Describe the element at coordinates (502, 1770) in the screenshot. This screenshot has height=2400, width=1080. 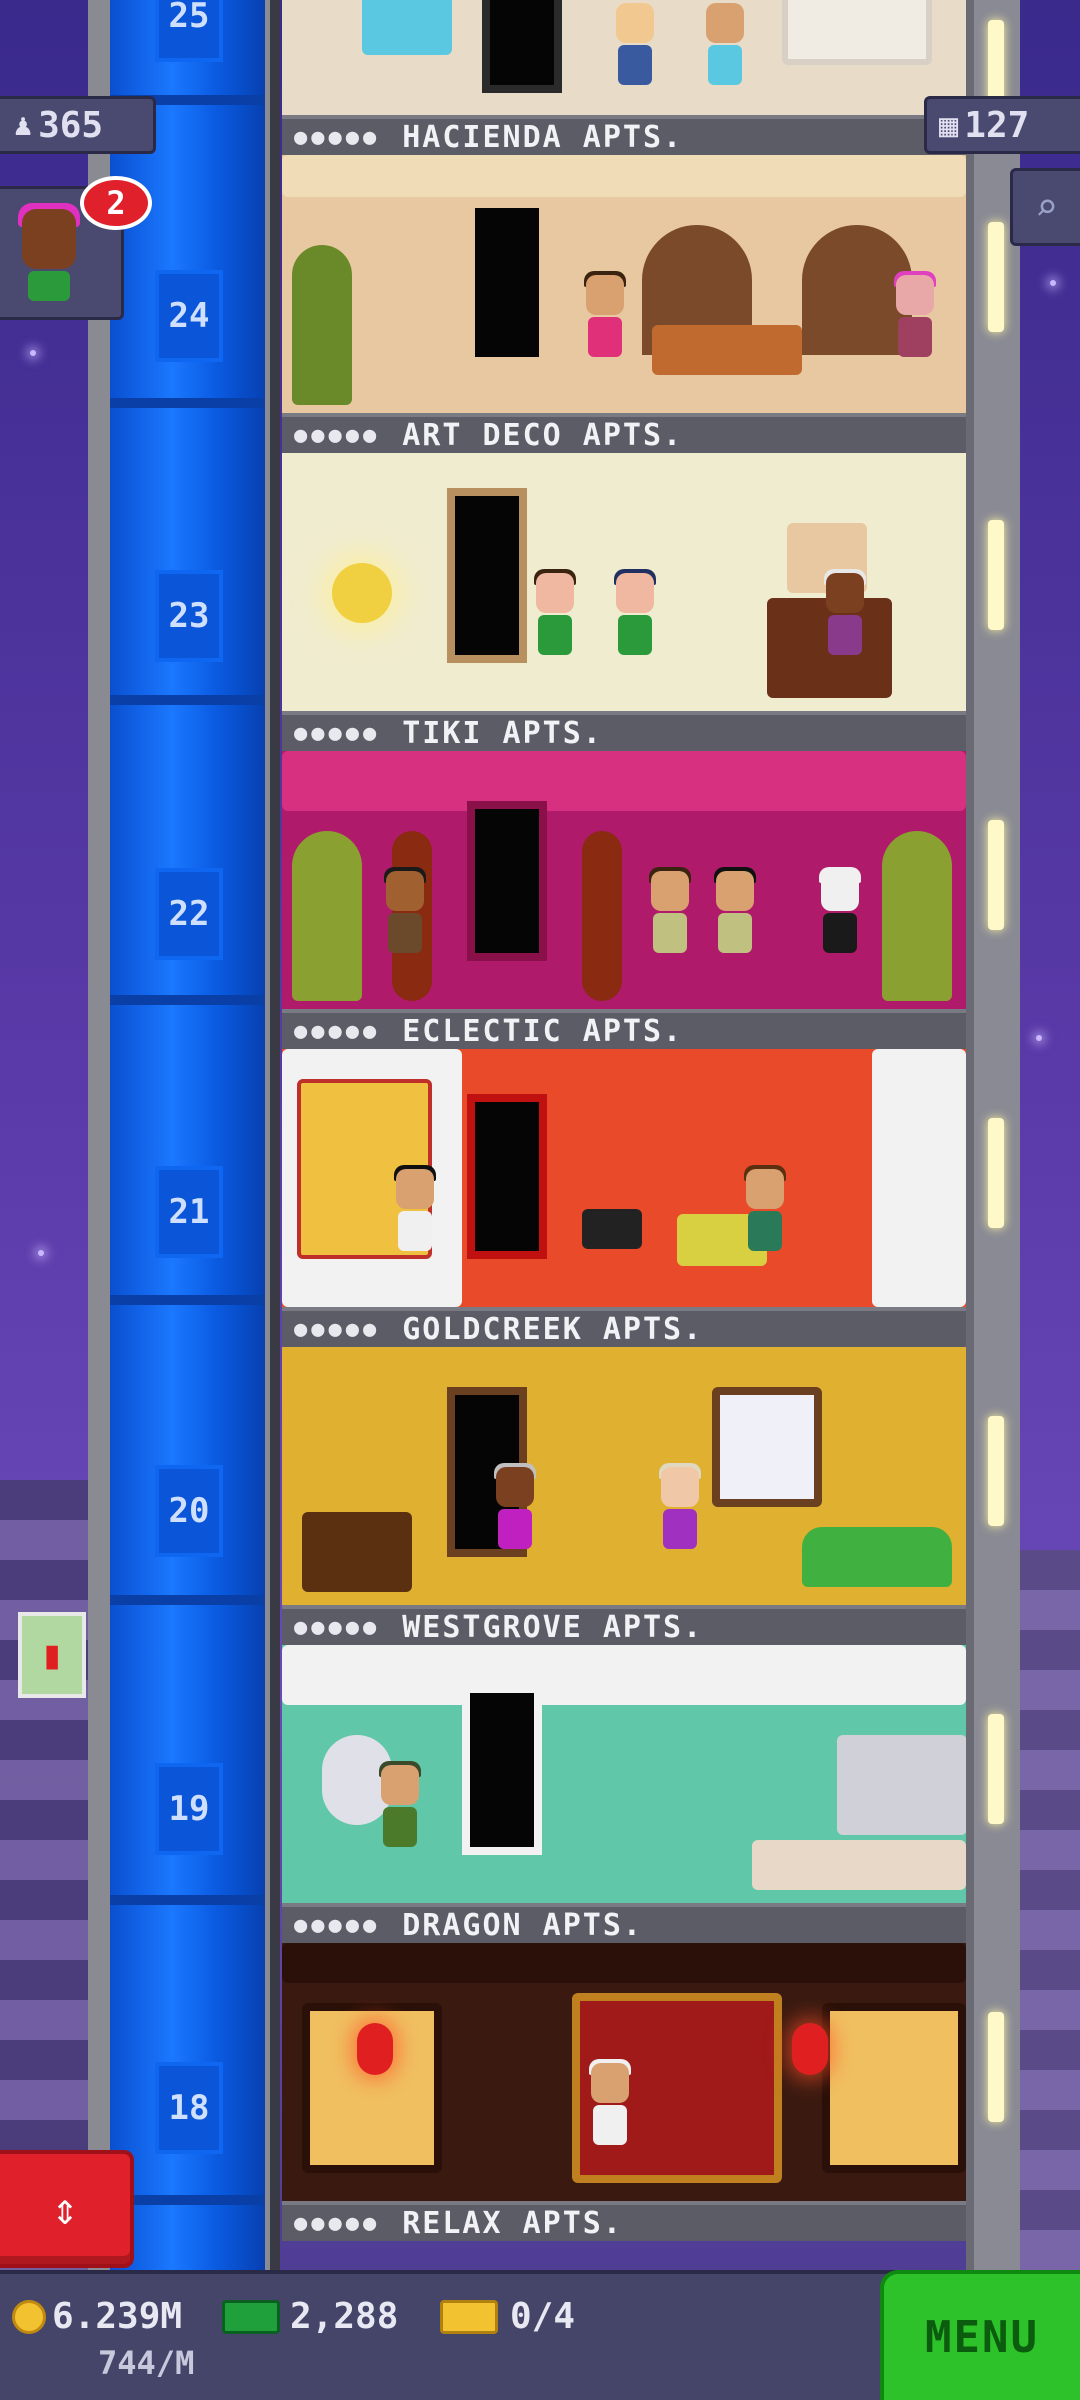
I see `floor-19-door` at that location.